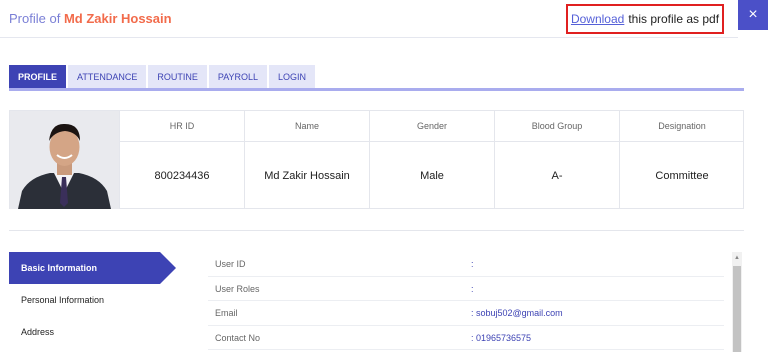 The height and width of the screenshot is (357, 768). What do you see at coordinates (238, 337) in the screenshot?
I see `label-contact-no: Contact No` at bounding box center [238, 337].